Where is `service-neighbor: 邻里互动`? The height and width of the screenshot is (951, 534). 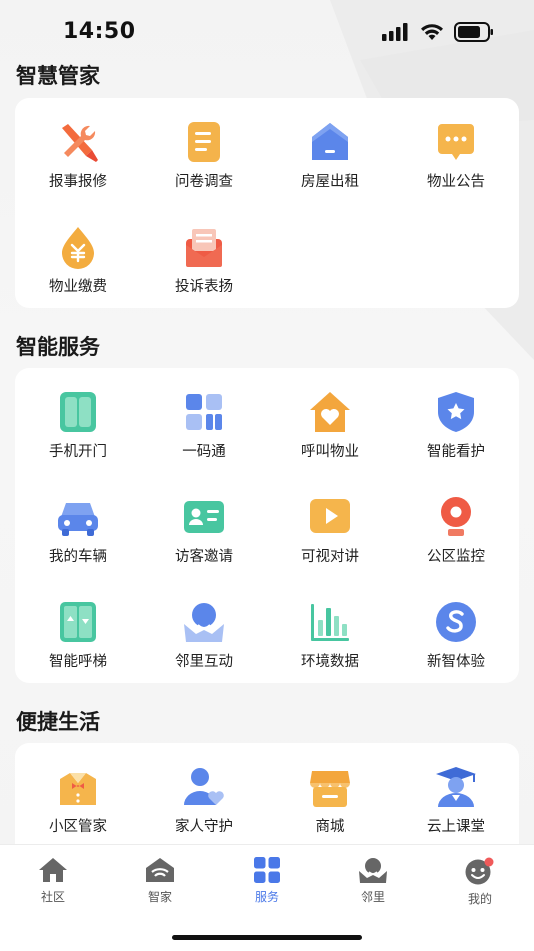
service-neighbor: 邻里互动 is located at coordinates (204, 642).